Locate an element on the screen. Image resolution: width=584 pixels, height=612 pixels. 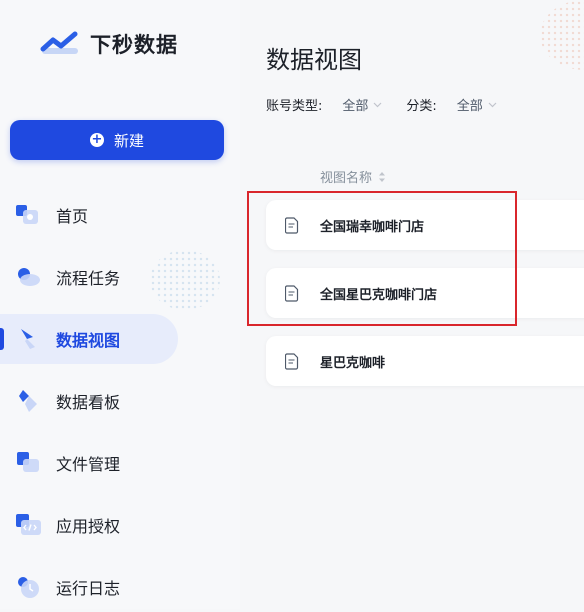
new-button: + 新建 is located at coordinates (117, 140).